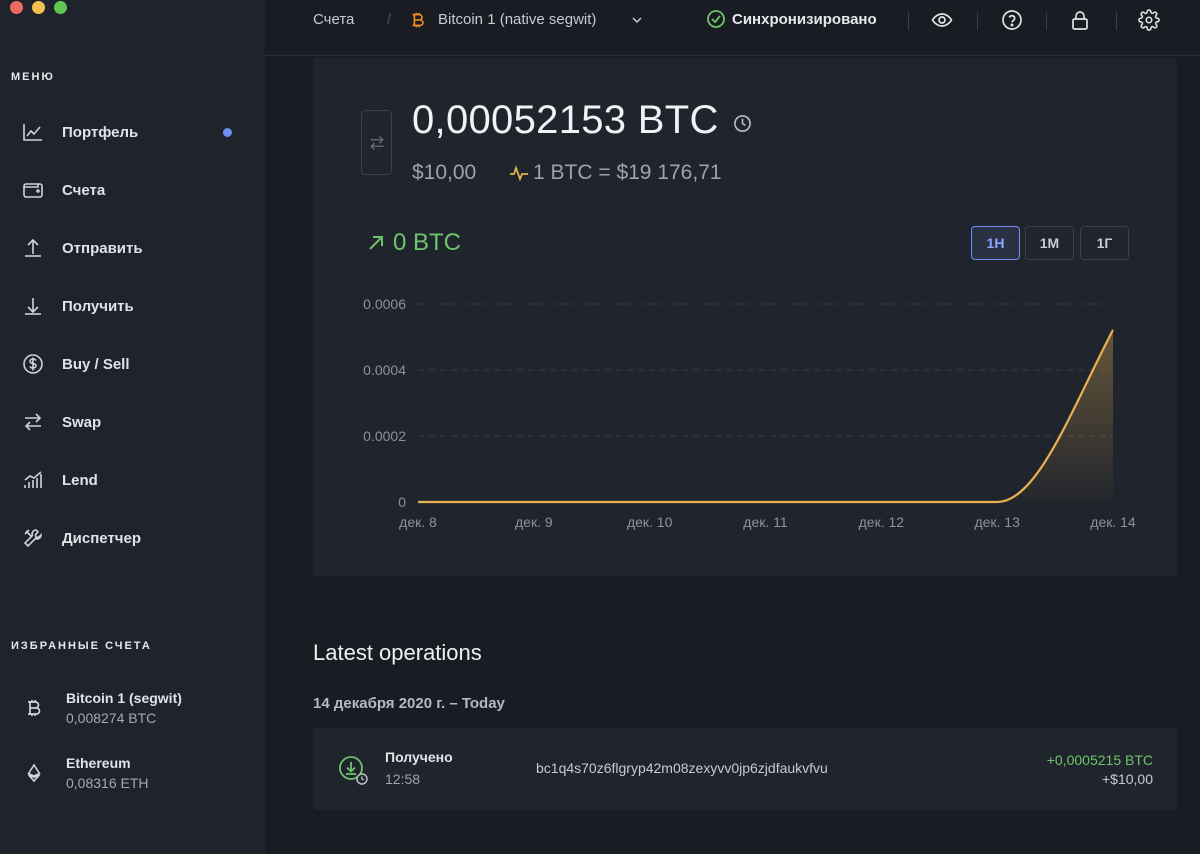 The height and width of the screenshot is (854, 1200). I want to click on sidebar-item-buy-sell: Buy / Sell, so click(132, 364).